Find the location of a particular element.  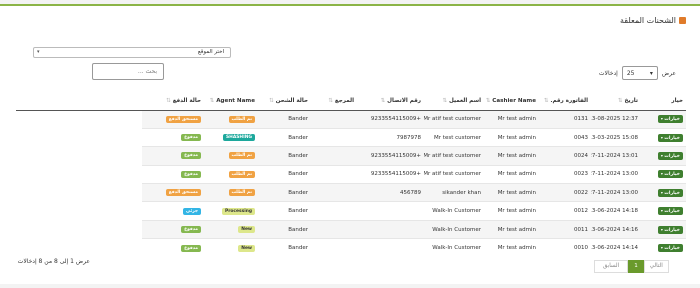

page-size-value: 25 is located at coordinates (630, 73).